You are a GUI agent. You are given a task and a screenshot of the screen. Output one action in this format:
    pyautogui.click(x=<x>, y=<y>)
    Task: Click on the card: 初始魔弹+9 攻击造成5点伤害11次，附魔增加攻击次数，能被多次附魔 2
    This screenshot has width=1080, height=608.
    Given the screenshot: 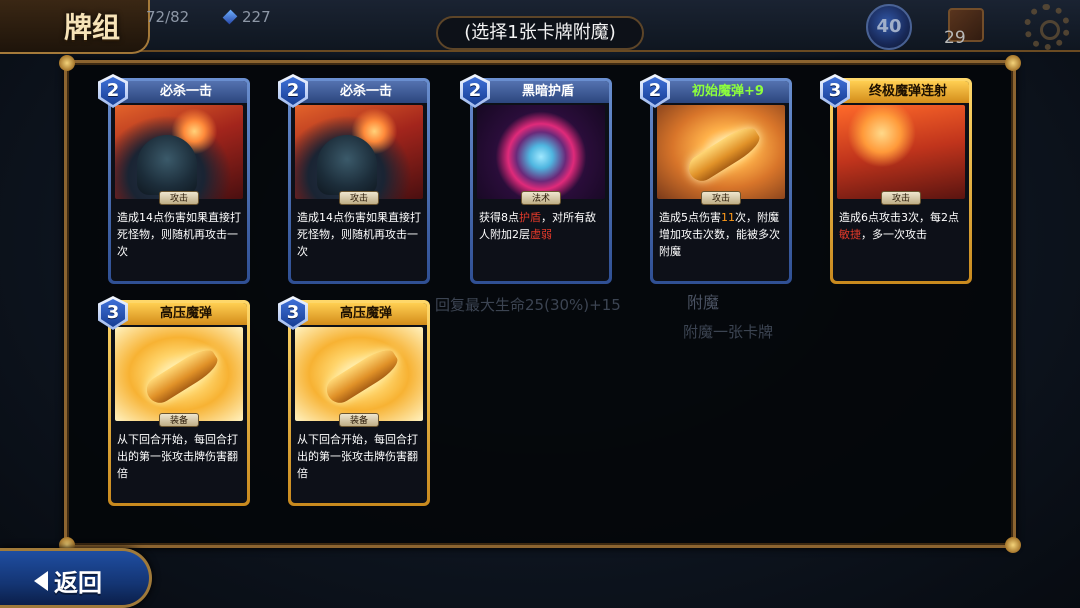 What is the action you would take?
    pyautogui.click(x=716, y=179)
    